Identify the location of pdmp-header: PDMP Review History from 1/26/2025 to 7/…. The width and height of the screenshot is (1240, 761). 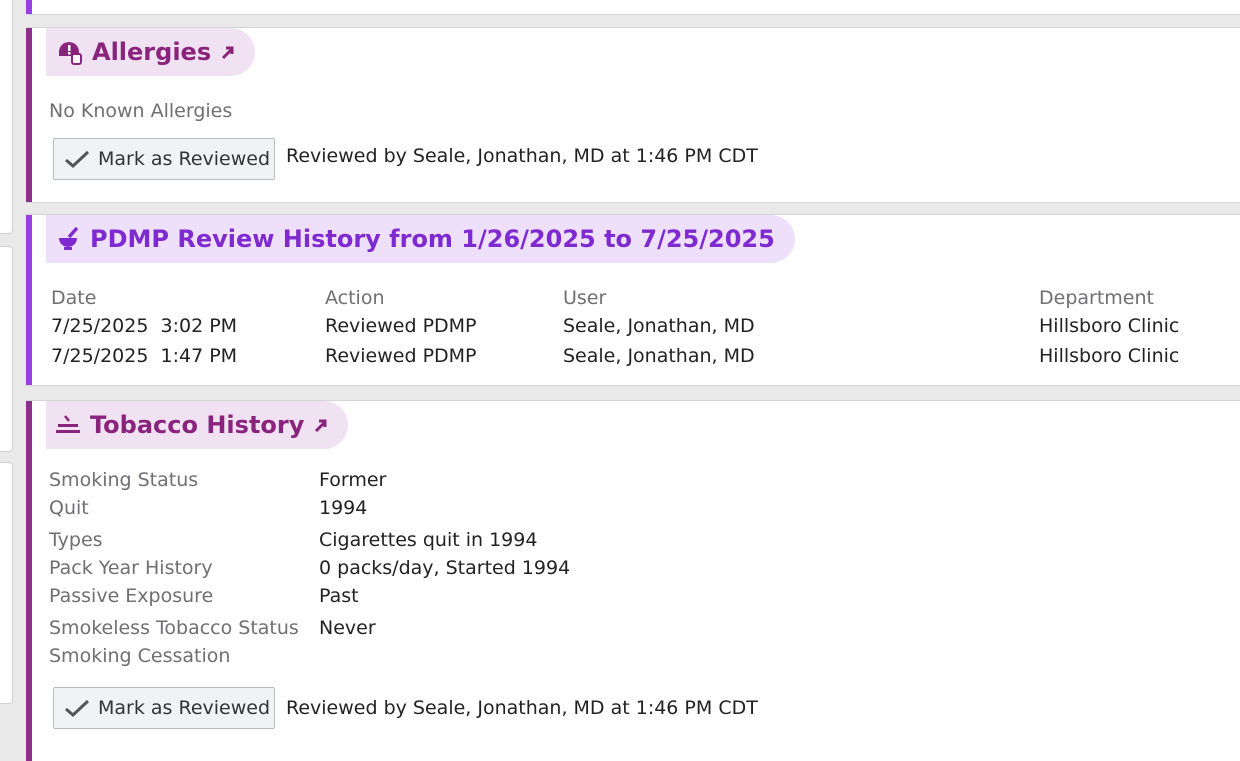
(420, 239).